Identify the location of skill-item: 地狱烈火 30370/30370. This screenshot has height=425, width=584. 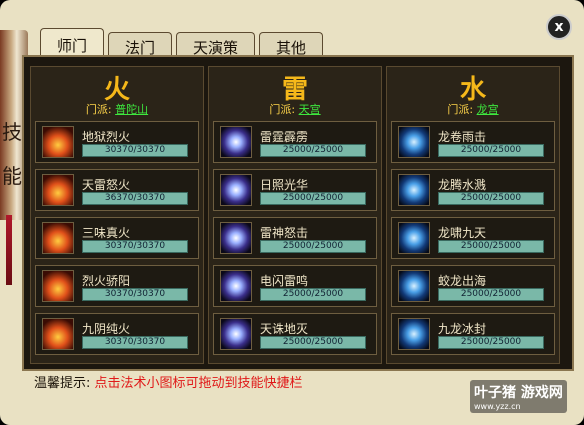
(117, 142).